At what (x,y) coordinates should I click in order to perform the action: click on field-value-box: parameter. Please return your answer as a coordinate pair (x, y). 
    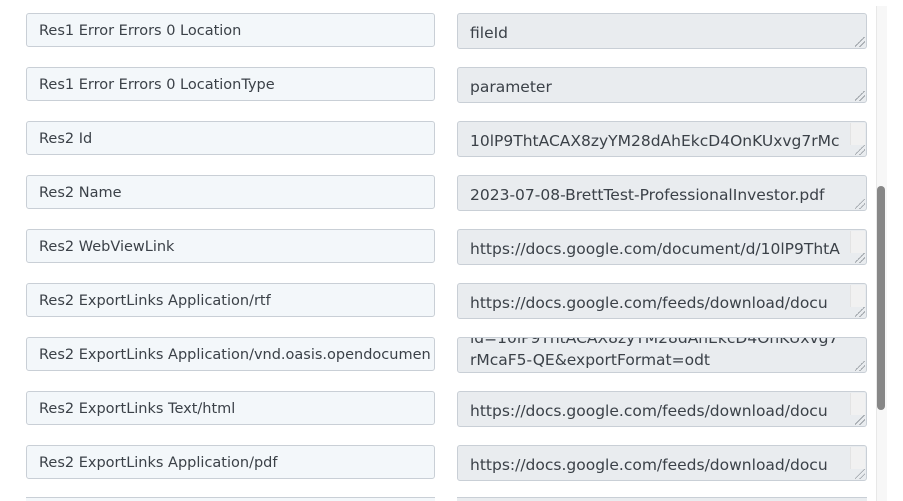
    Looking at the image, I should click on (662, 85).